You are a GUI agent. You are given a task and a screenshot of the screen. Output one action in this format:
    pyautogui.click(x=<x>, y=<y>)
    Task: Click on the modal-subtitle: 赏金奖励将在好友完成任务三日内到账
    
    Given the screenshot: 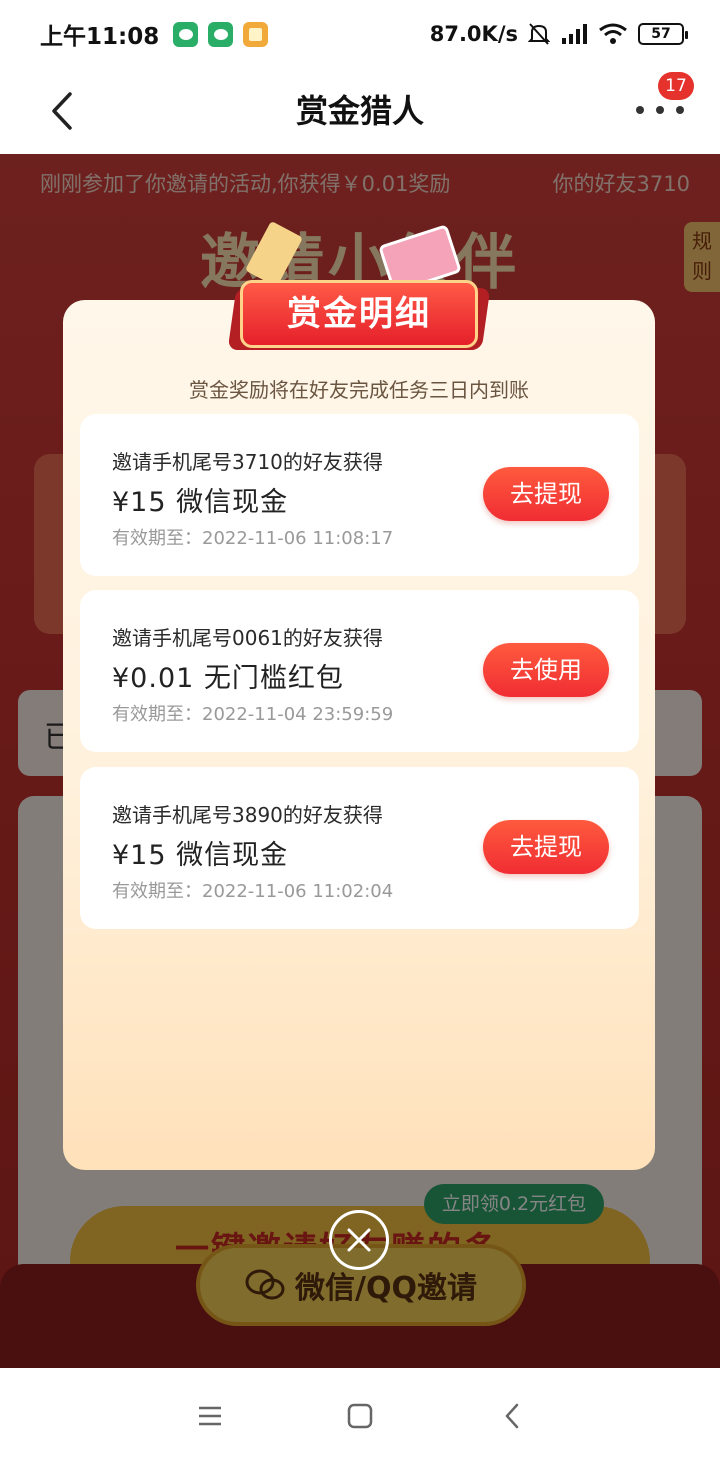 What is the action you would take?
    pyautogui.click(x=359, y=390)
    